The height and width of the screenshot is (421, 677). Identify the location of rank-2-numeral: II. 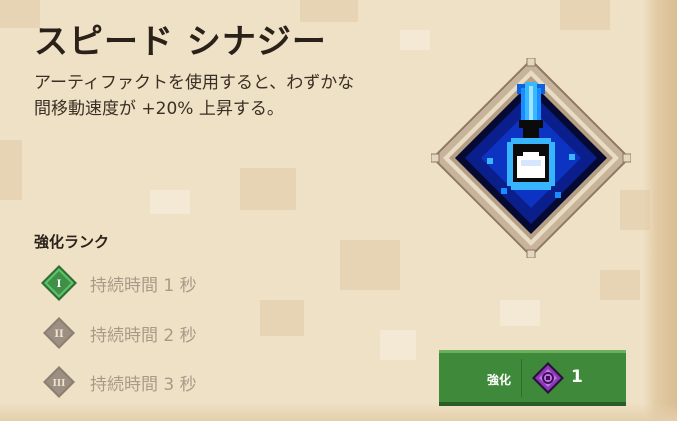
(59, 334).